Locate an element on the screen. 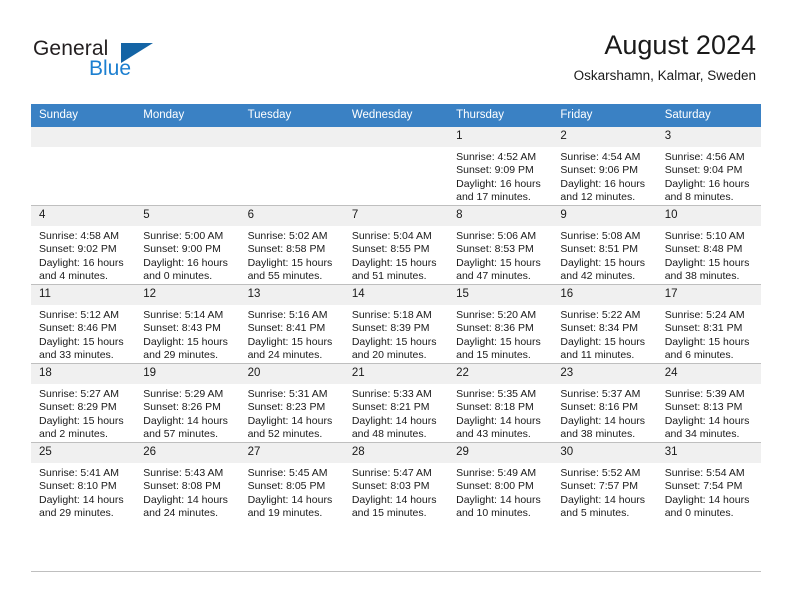  day-number: 20 is located at coordinates (291, 374).